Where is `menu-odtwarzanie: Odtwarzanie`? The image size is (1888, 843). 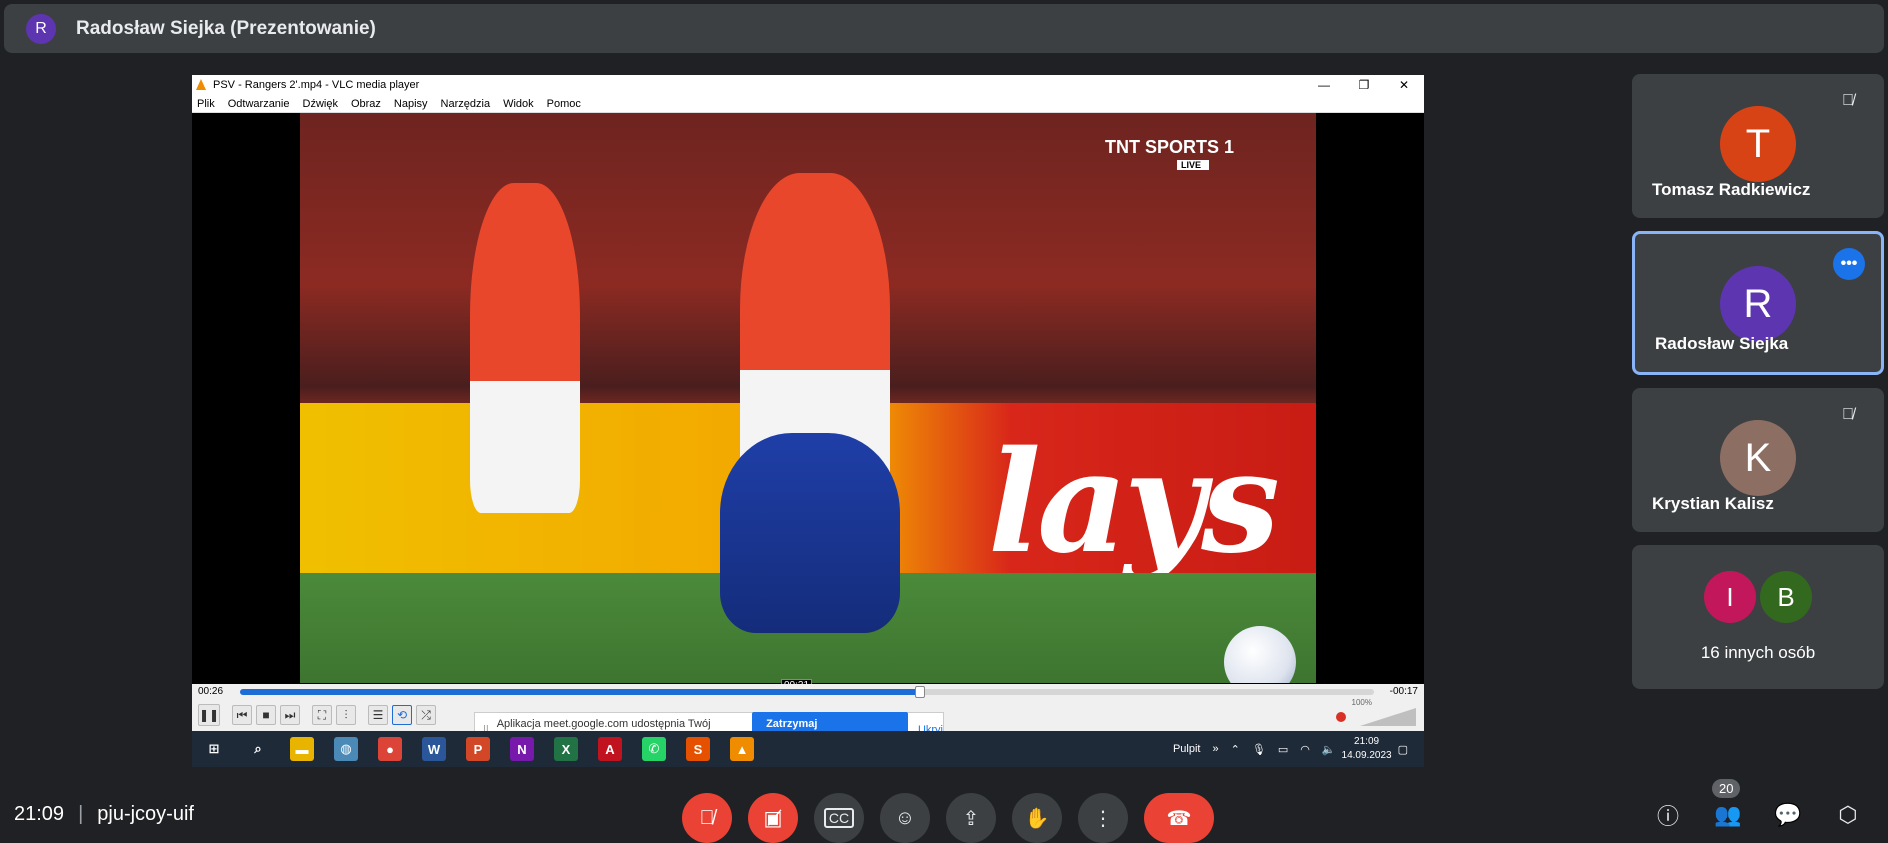
menu-odtwarzanie: Odtwarzanie is located at coordinates (259, 104).